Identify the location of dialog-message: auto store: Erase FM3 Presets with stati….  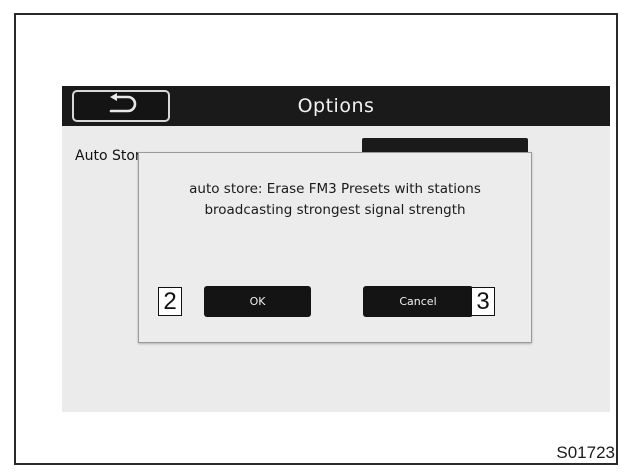
(335, 199).